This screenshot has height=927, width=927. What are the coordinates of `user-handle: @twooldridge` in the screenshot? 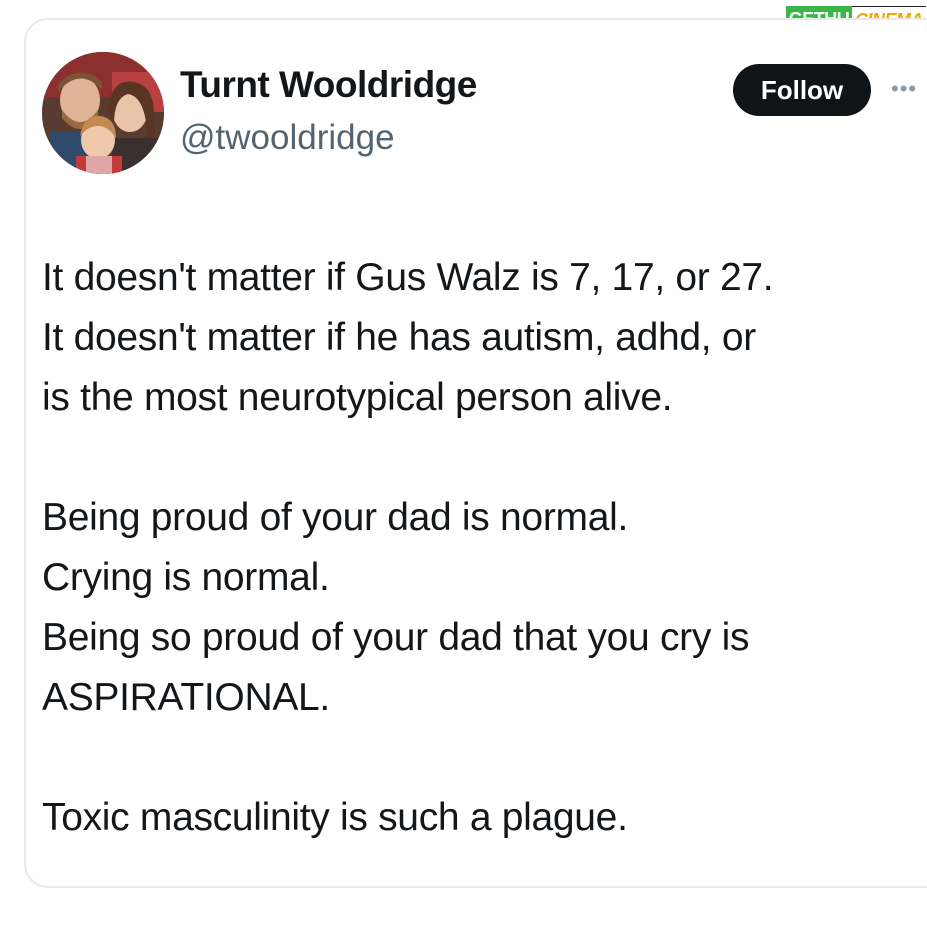 It's located at (287, 138).